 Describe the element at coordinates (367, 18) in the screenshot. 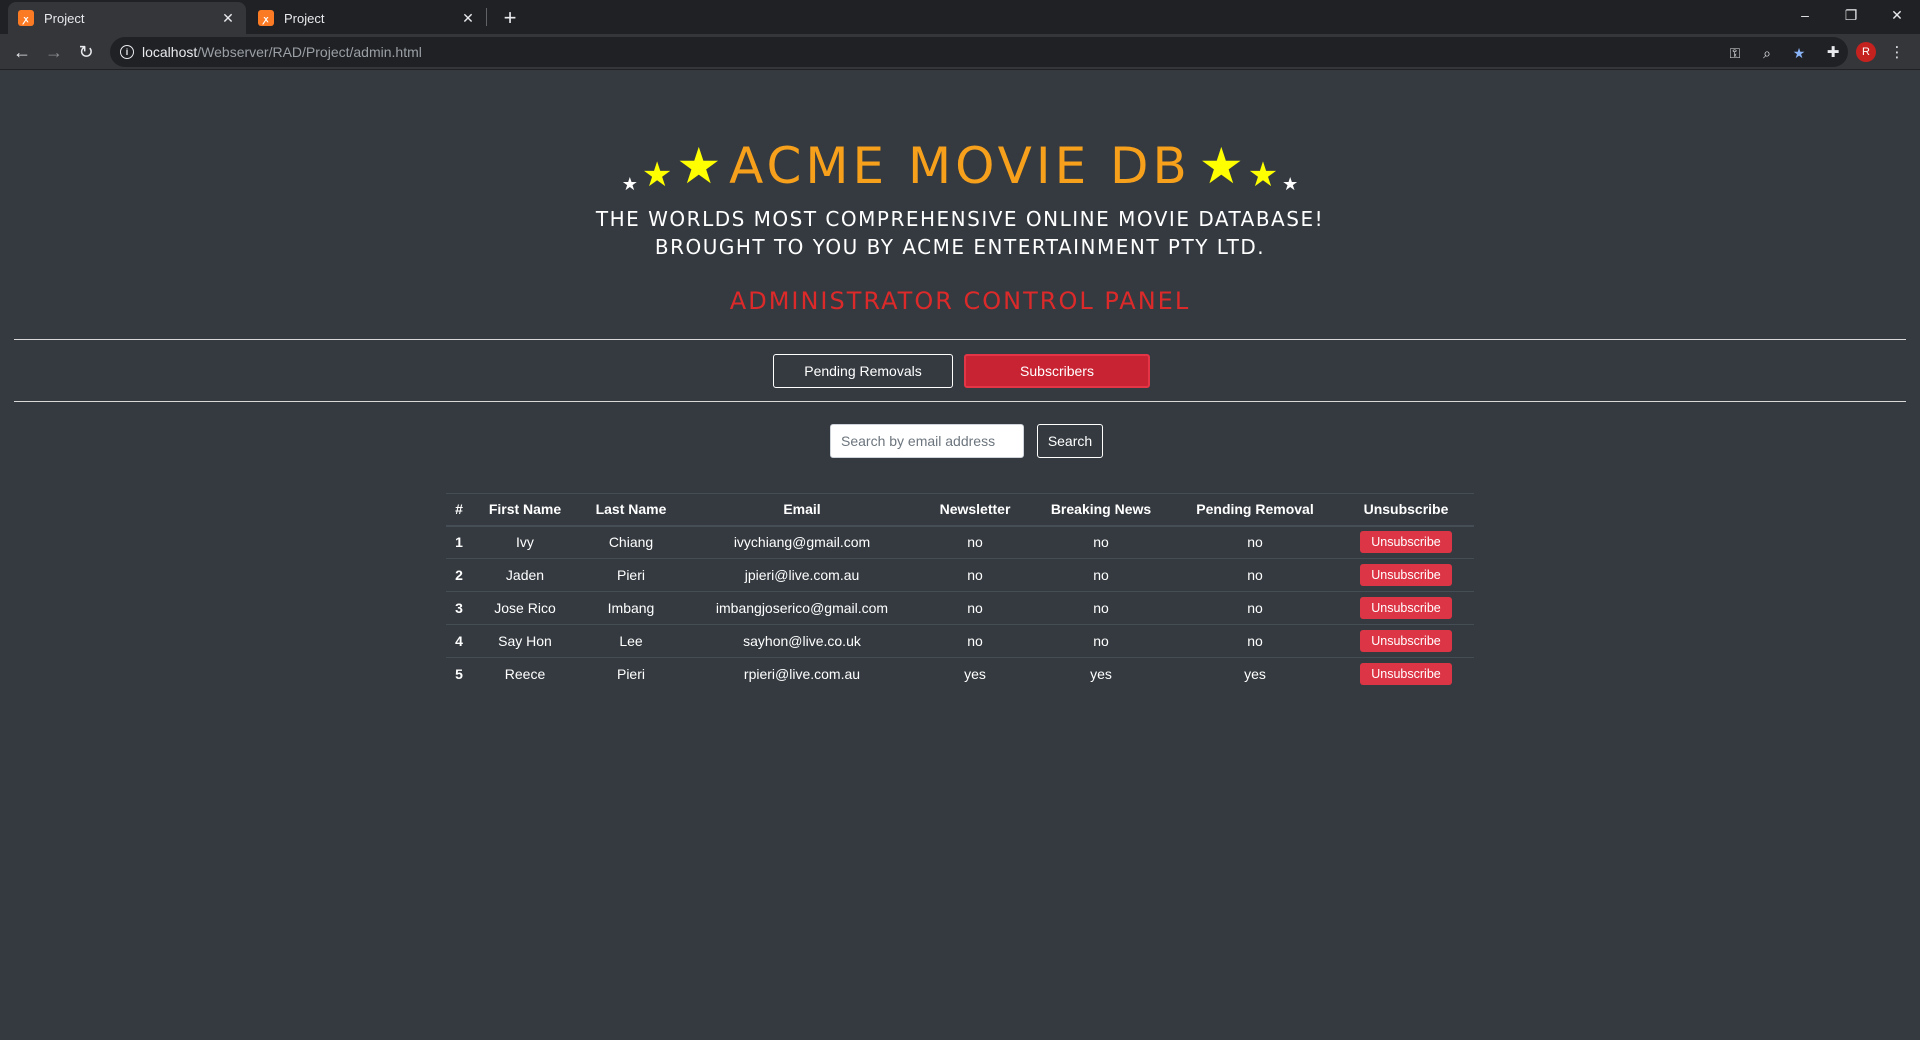

I see `browser-tab-2: ꭗ Project ✕` at that location.